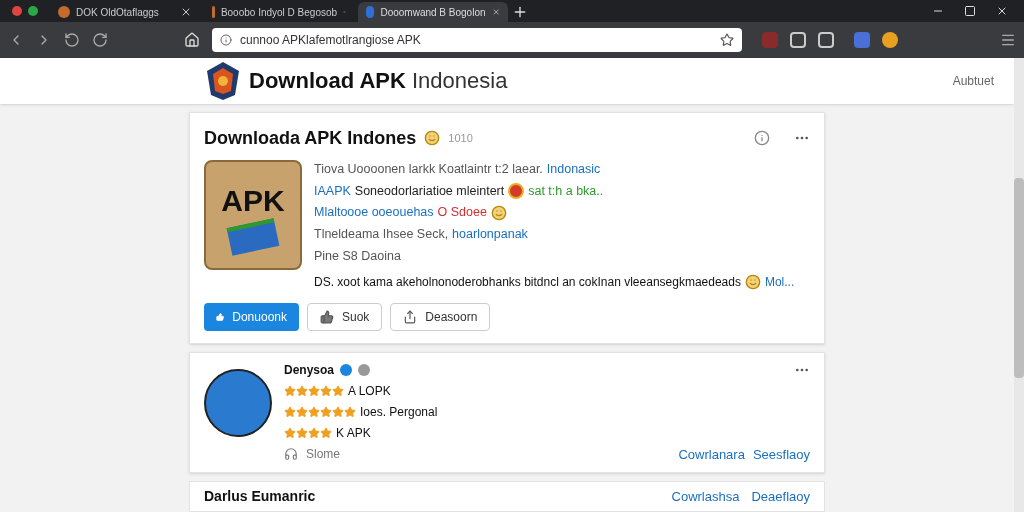 Image resolution: width=1024 pixels, height=512 pixels. What do you see at coordinates (374, 213) in the screenshot?
I see `description-text: Mlaltoooe ooeouehas` at bounding box center [374, 213].